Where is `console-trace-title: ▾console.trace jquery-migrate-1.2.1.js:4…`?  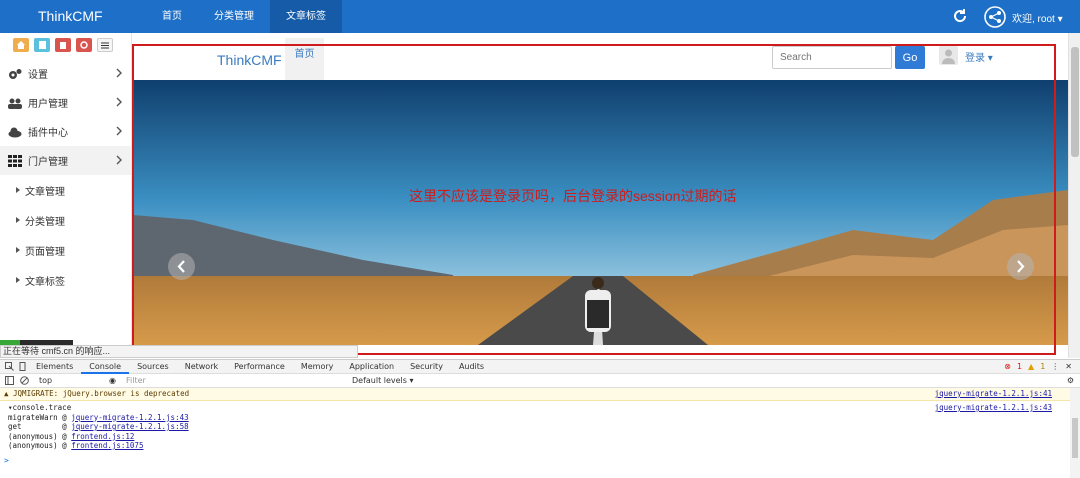 console-trace-title: ▾console.trace jquery-migrate-1.2.1.js:4… is located at coordinates (540, 408).